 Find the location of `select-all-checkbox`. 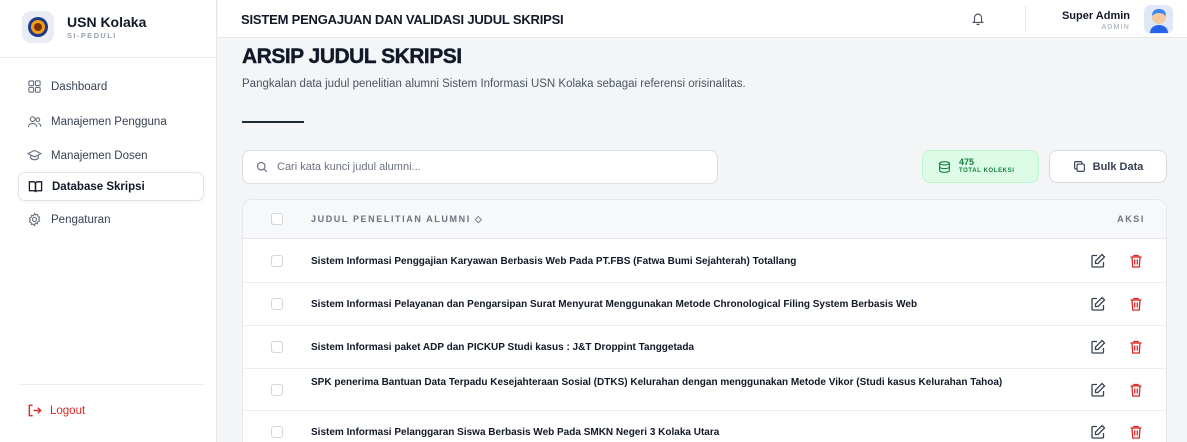

select-all-checkbox is located at coordinates (277, 219).